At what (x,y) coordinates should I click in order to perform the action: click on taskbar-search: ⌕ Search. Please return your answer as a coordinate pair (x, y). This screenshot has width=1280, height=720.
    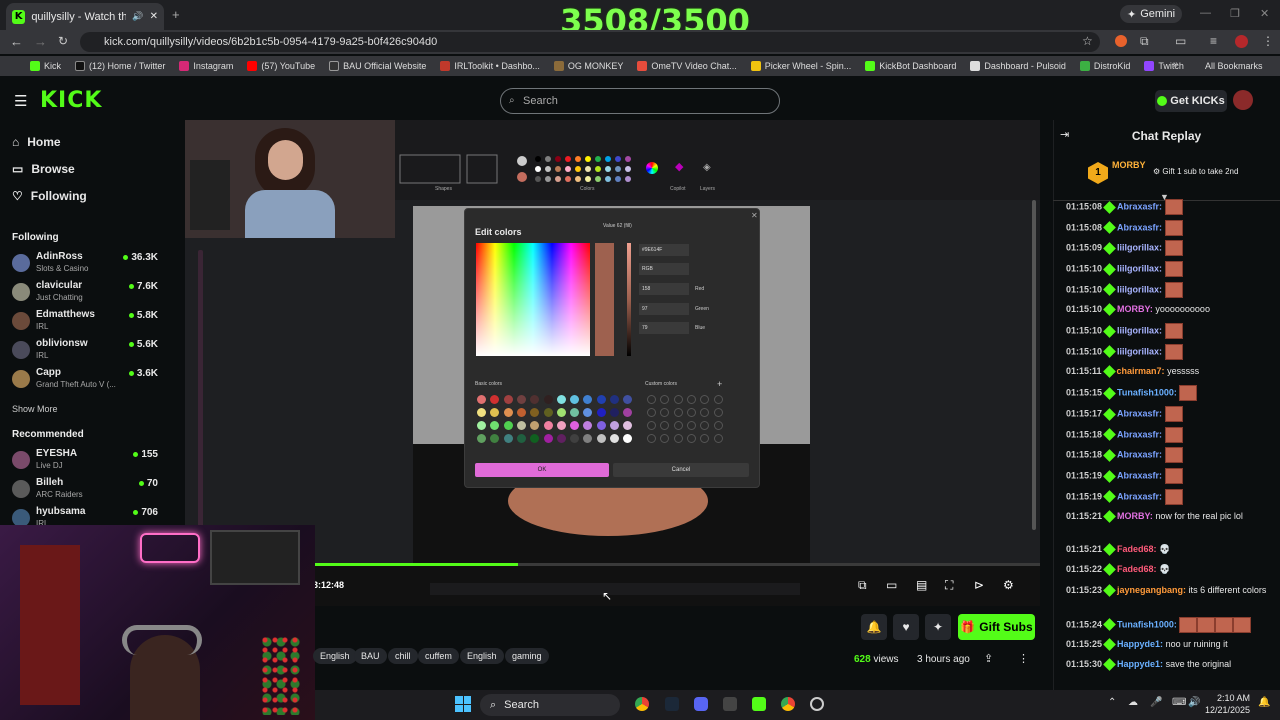
    Looking at the image, I should click on (550, 705).